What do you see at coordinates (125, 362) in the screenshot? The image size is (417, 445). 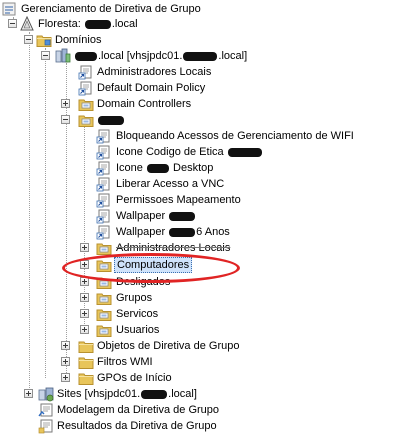 I see `folder-label: Filtros WMI` at bounding box center [125, 362].